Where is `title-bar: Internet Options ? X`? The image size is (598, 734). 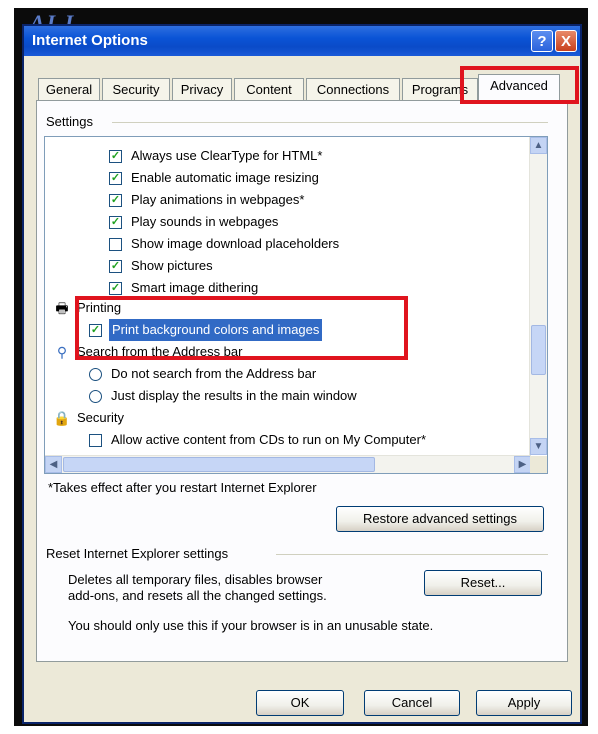
title-bar: Internet Options ? X is located at coordinates (302, 41).